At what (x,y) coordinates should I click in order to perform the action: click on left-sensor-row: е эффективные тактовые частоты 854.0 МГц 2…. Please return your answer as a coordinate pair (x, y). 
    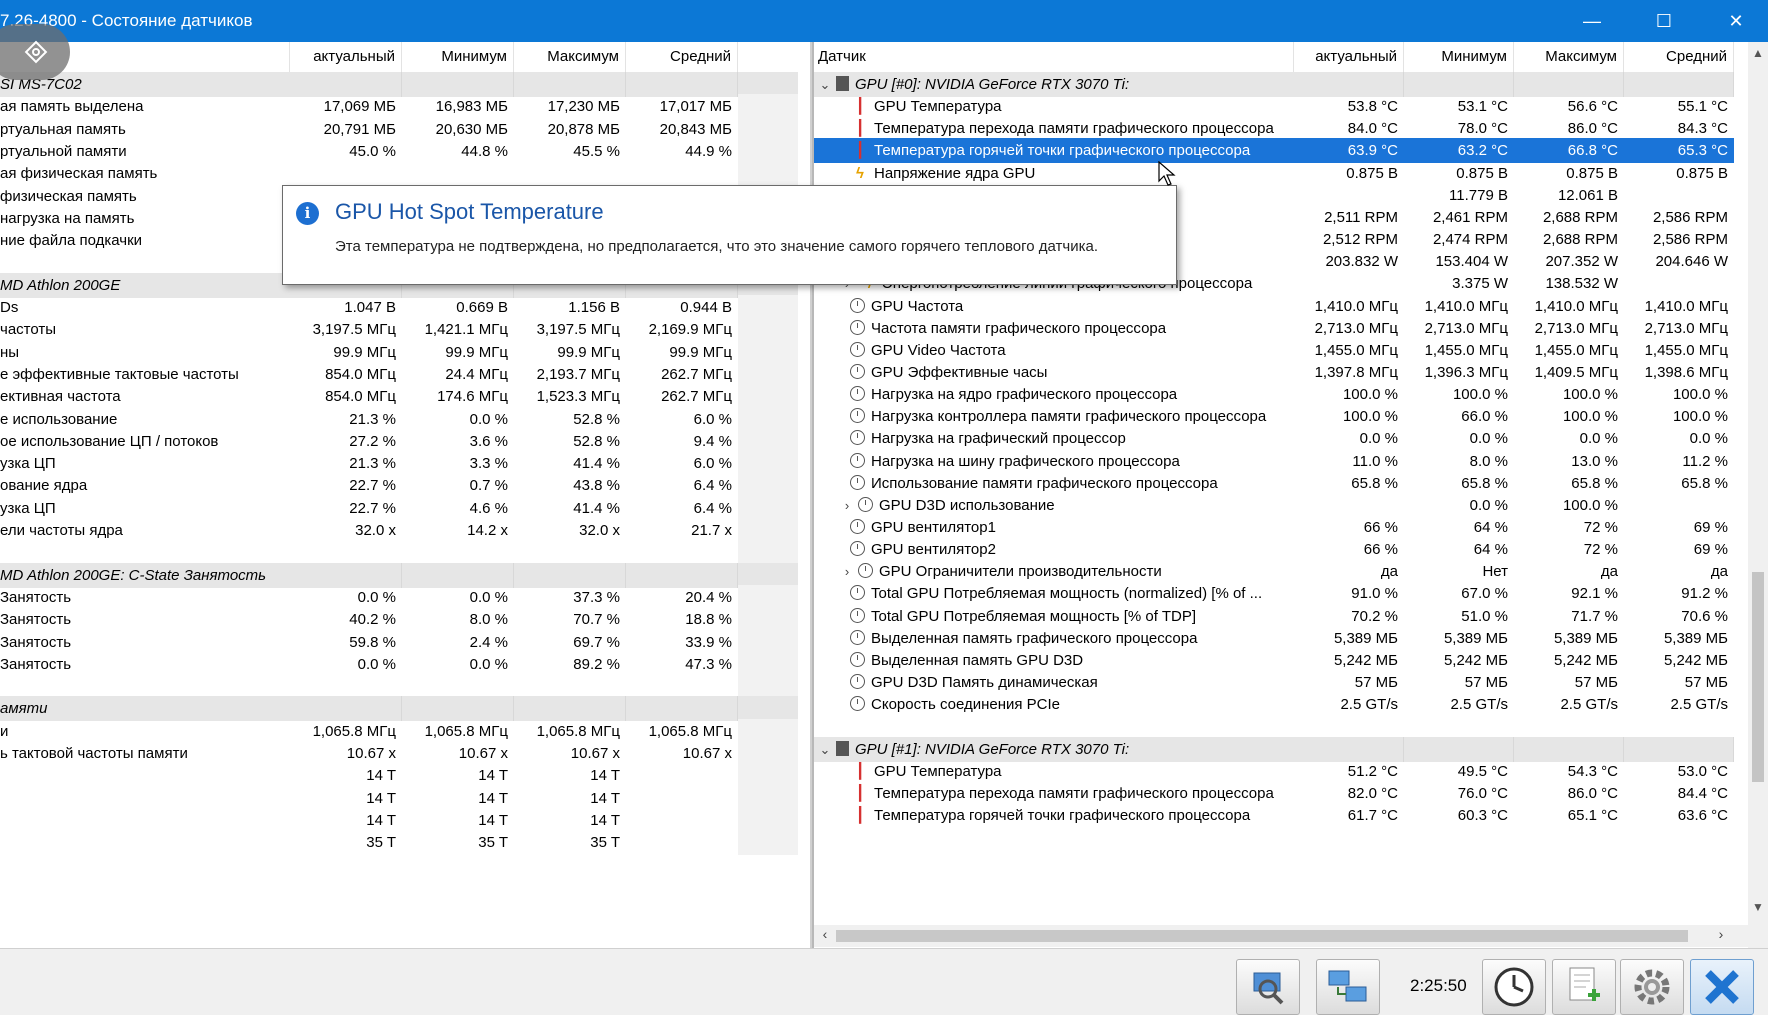
    Looking at the image, I should click on (399, 374).